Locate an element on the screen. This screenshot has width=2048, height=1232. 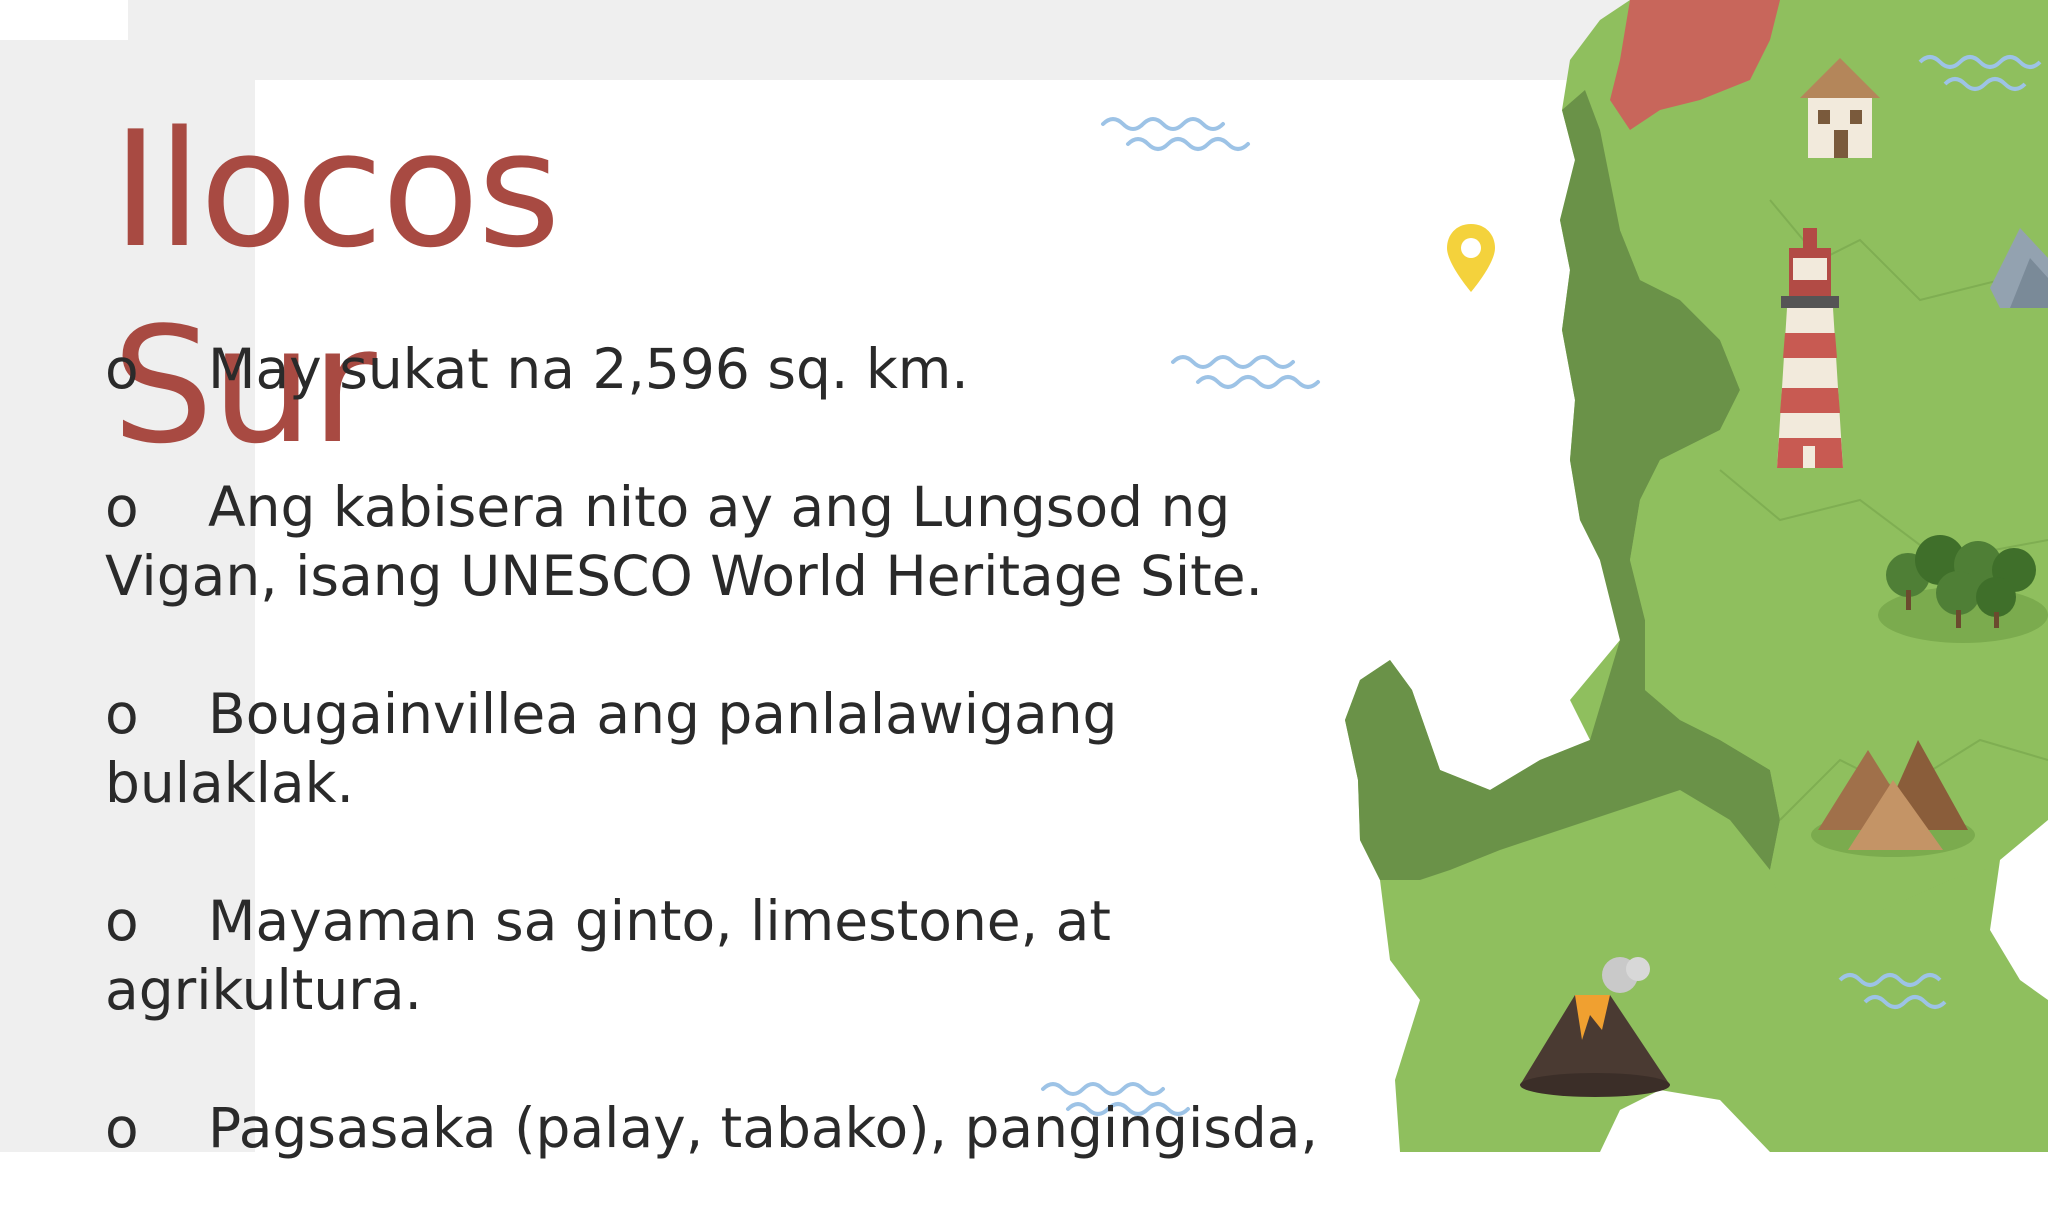
list-item: o May sukat na 2,596 sq. km. is located at coordinates (725, 369).